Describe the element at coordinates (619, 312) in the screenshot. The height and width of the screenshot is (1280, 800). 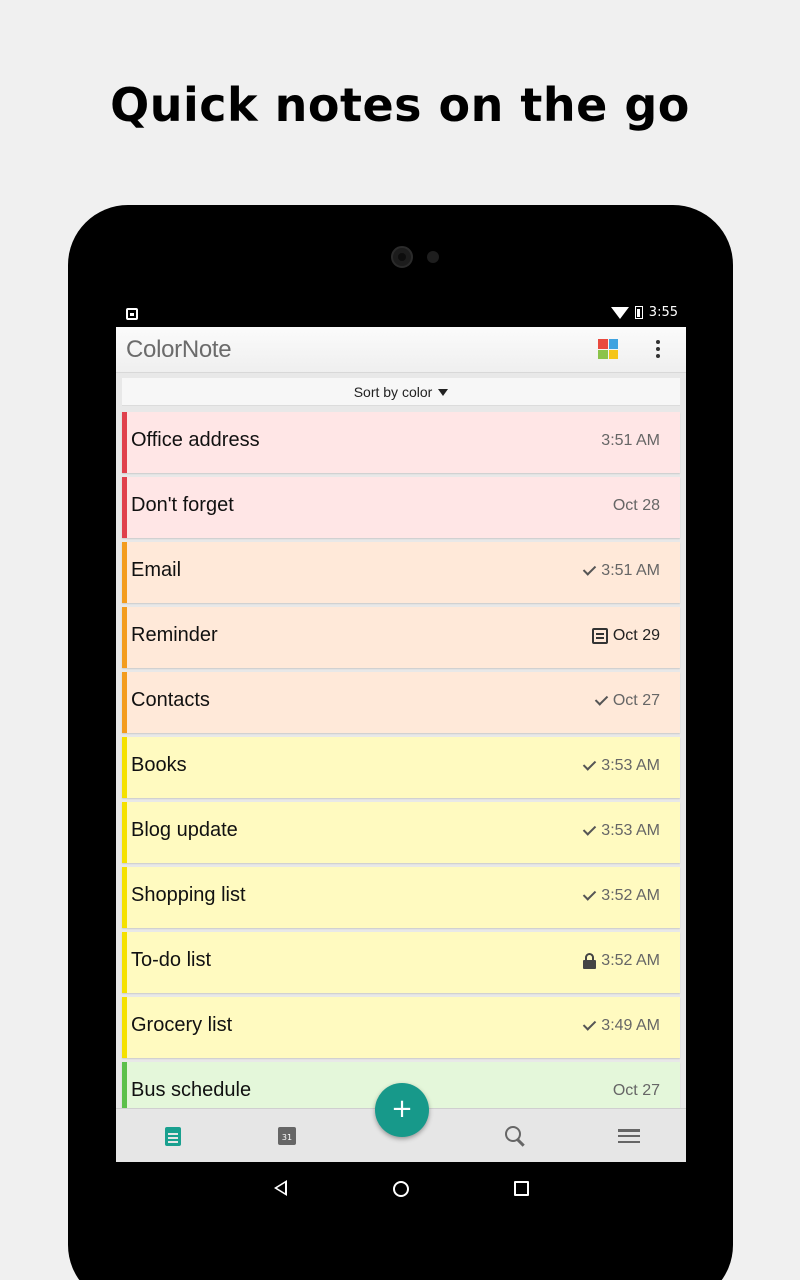
I see `wifi-icon` at that location.